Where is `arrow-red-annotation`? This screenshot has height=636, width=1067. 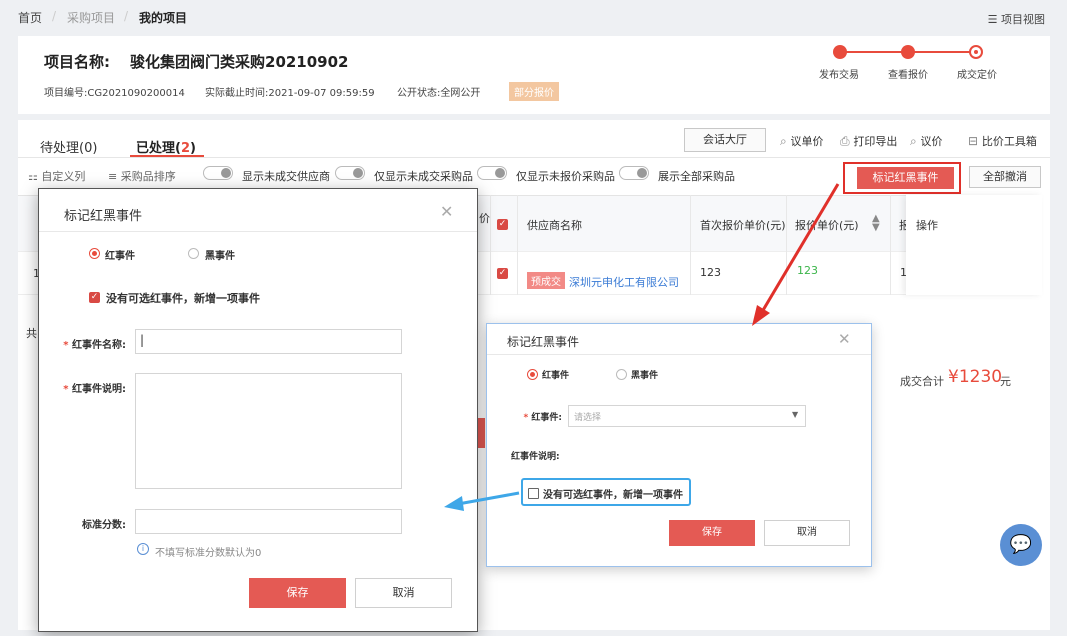
arrow-red-annotation is located at coordinates (796, 254).